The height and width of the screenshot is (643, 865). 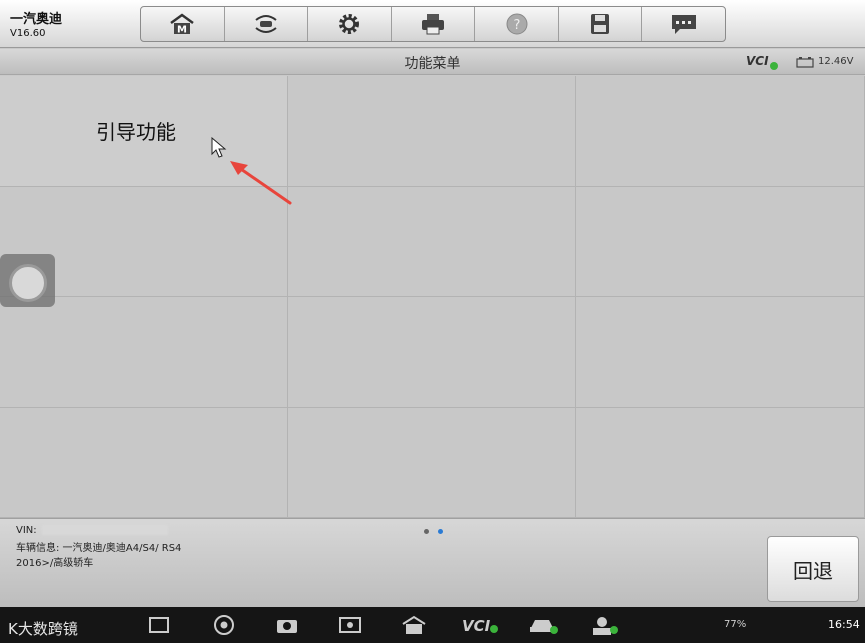 I want to click on printer-icon, so click(x=433, y=24).